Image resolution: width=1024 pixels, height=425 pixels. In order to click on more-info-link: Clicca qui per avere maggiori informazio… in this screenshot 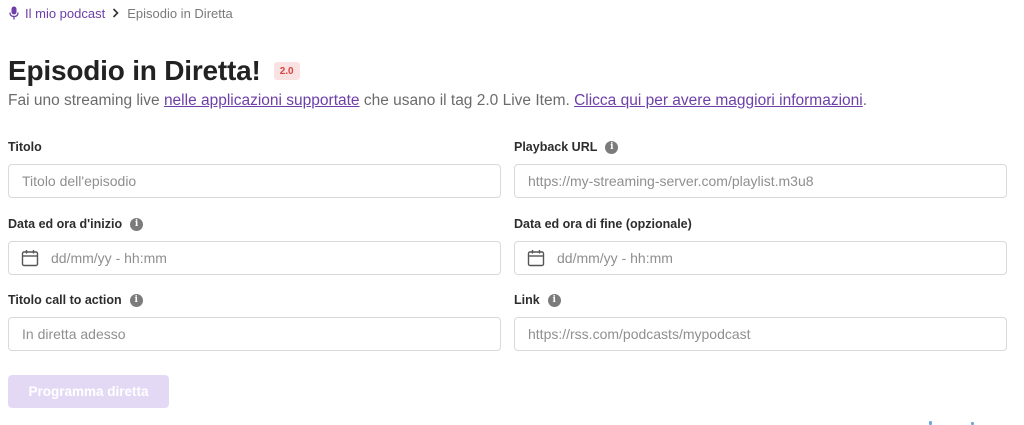, I will do `click(718, 100)`.